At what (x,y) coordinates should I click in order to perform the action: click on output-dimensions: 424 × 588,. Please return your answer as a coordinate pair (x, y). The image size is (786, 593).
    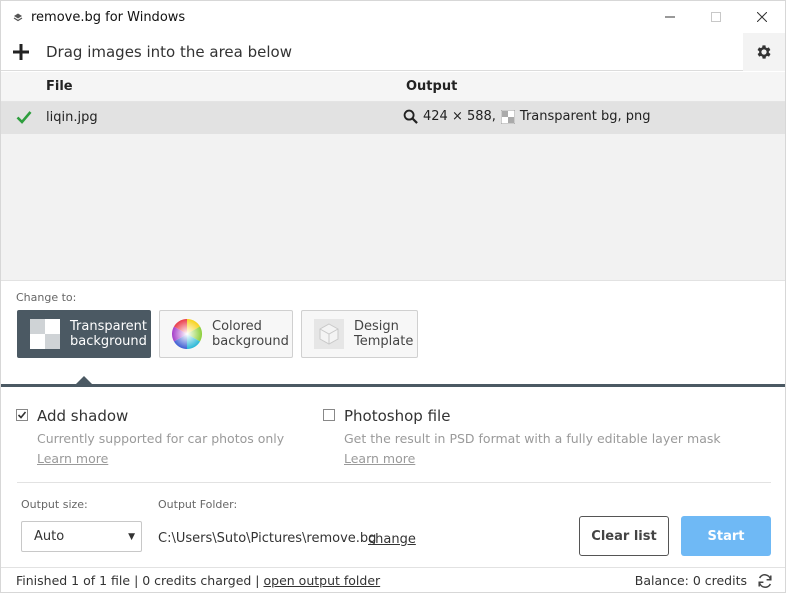
    Looking at the image, I should click on (459, 116).